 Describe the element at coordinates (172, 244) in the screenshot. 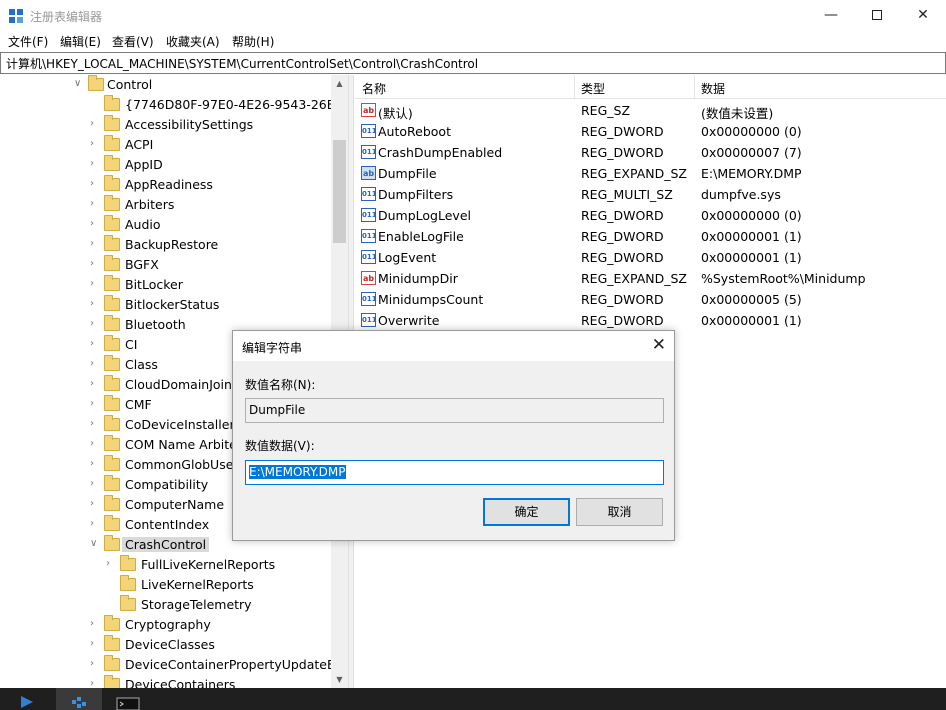

I see `tree-item-label: BackupRestore` at that location.